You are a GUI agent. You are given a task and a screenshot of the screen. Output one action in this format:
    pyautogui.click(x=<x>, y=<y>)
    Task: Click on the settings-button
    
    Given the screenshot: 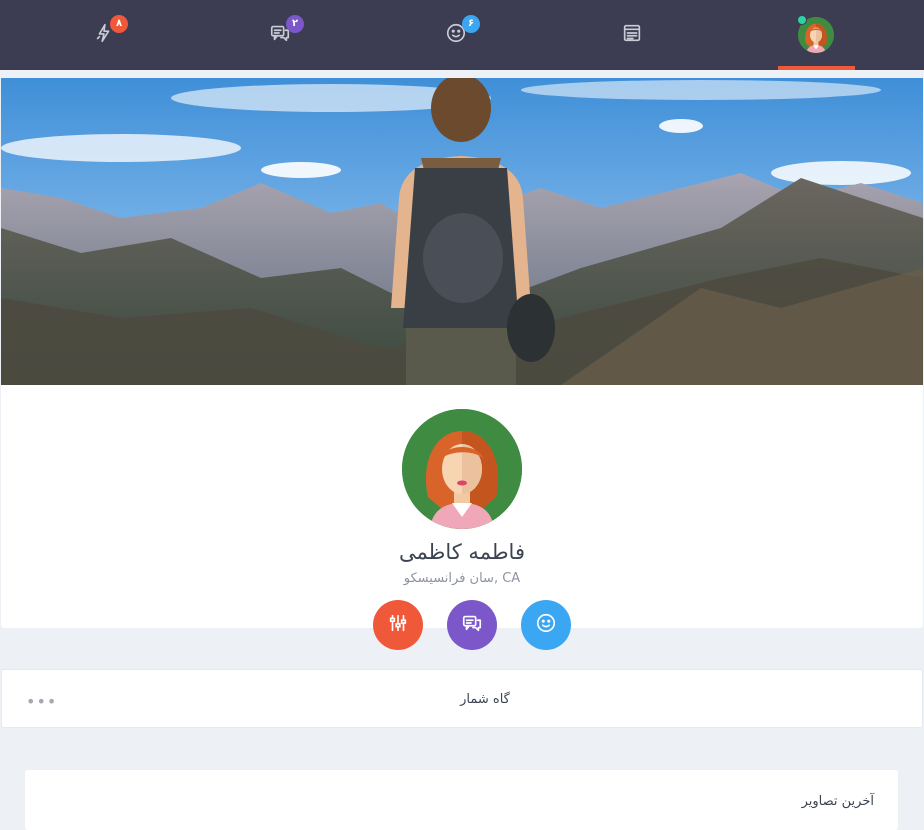 What is the action you would take?
    pyautogui.click(x=398, y=625)
    